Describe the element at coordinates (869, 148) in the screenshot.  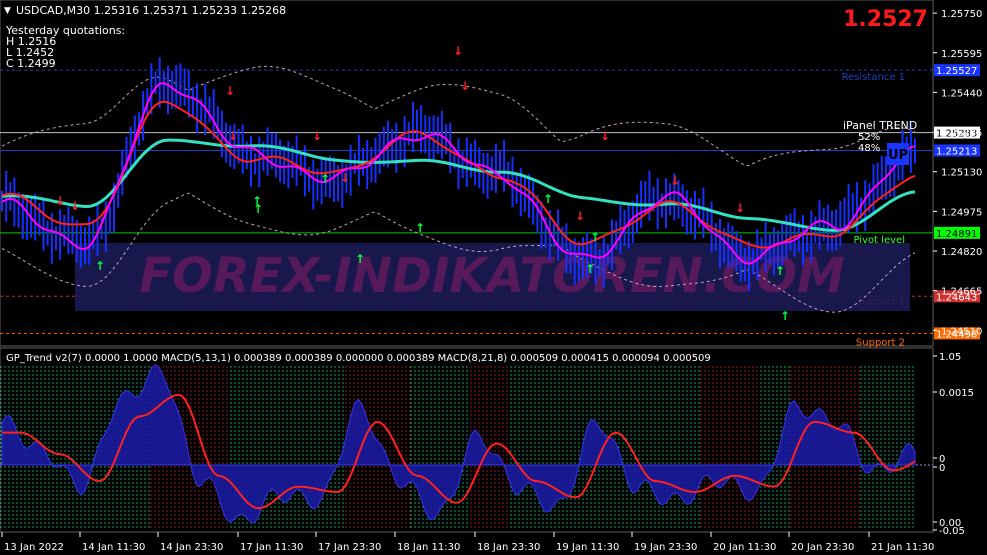
I see `ipanel-pct-down: 48%` at that location.